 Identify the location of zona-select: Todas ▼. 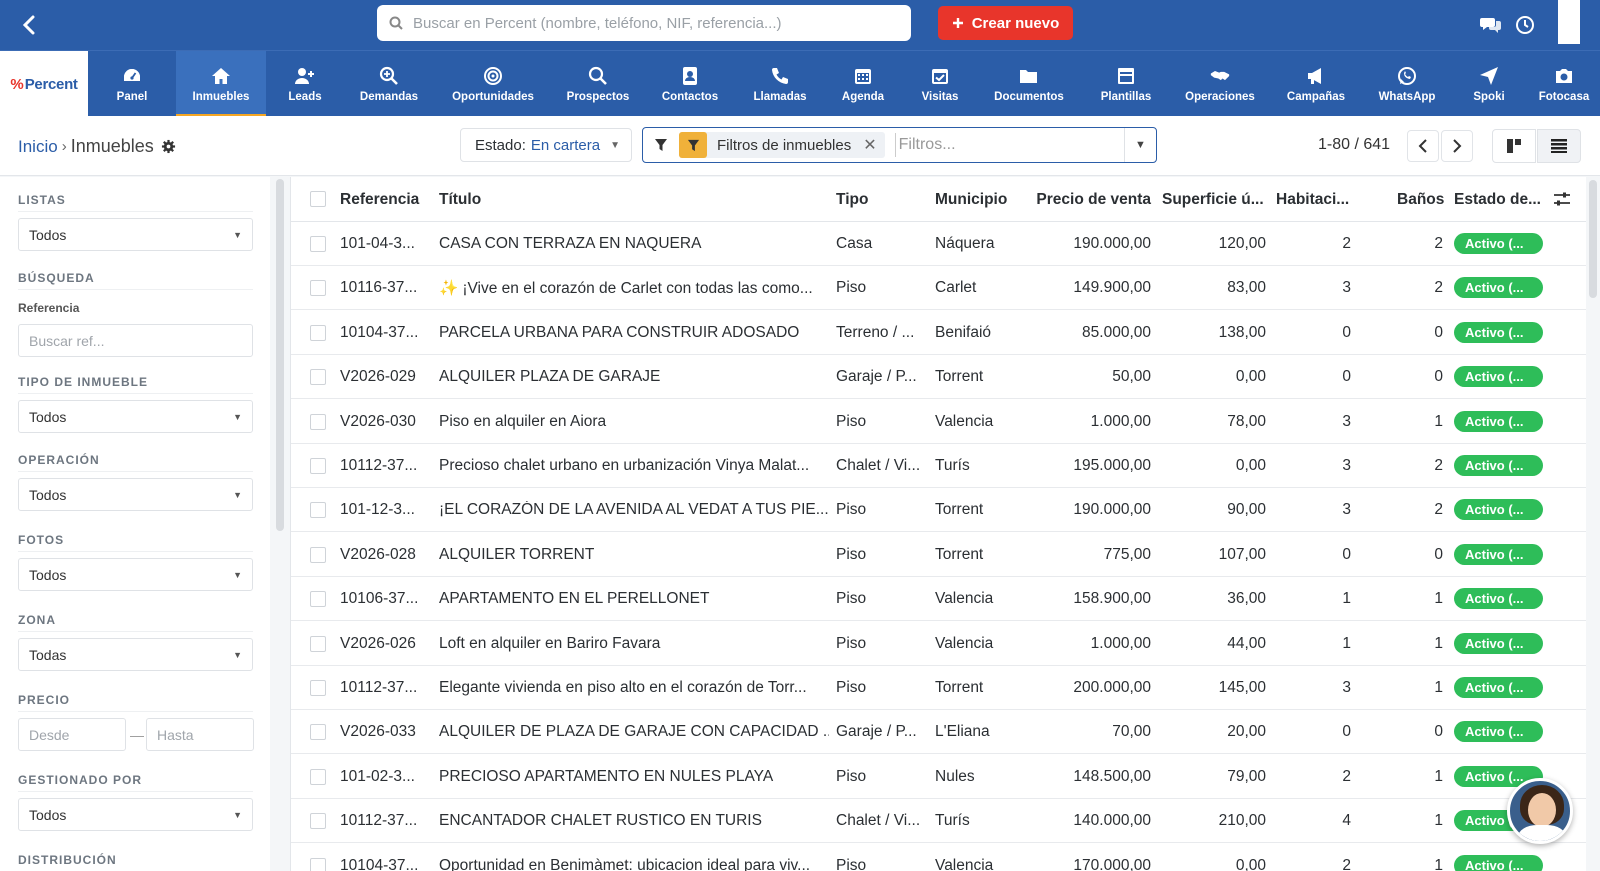
(135, 654).